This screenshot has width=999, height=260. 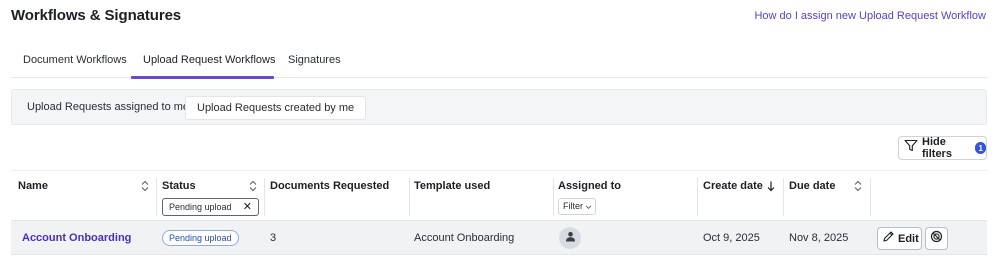 I want to click on assigned-filter-placeholder: Filter, so click(x=573, y=206).